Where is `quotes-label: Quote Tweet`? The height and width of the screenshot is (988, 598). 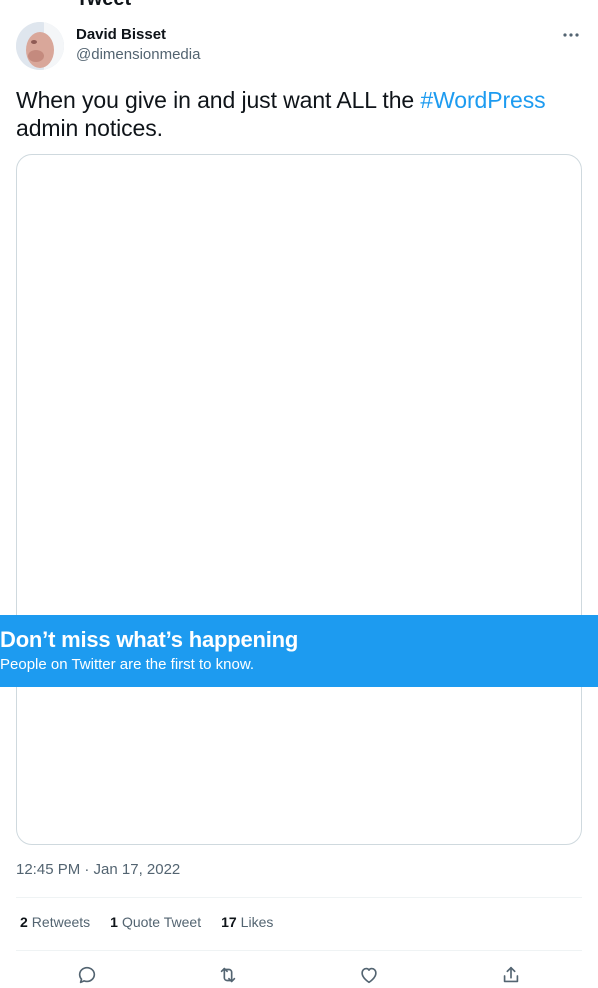 quotes-label: Quote Tweet is located at coordinates (161, 922).